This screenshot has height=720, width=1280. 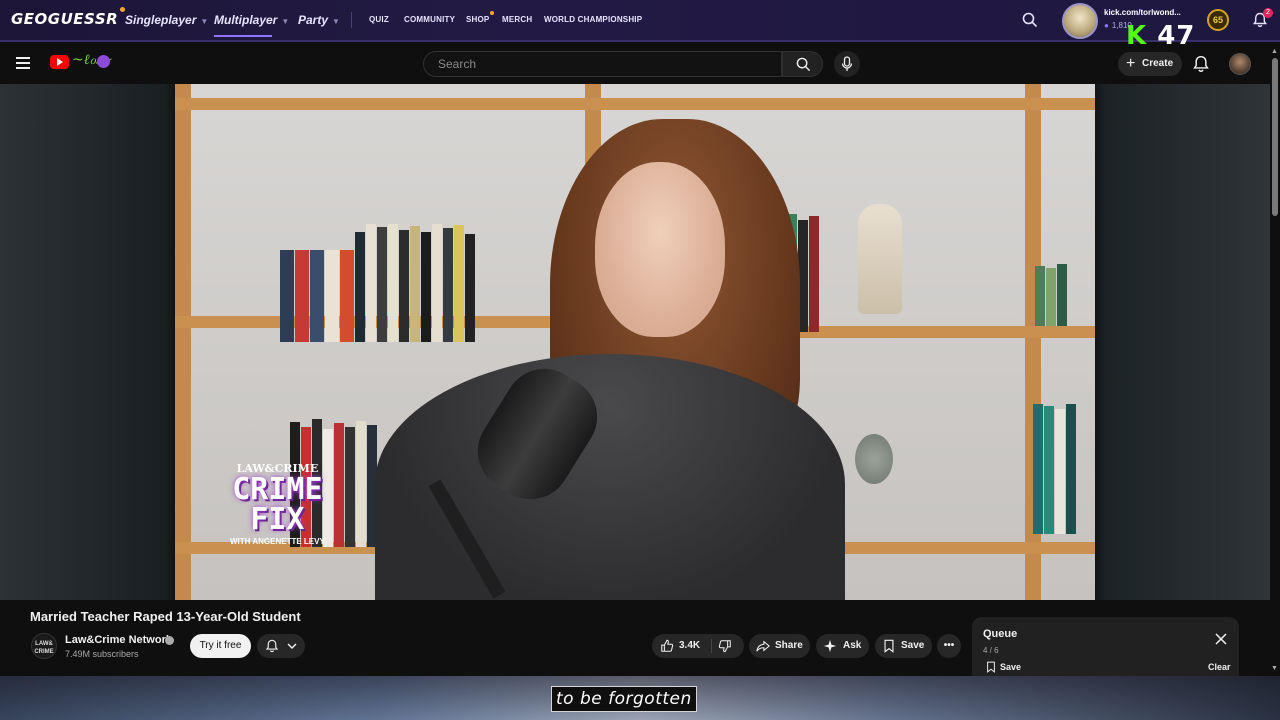 I want to click on more-actions-button: •••, so click(x=949, y=646).